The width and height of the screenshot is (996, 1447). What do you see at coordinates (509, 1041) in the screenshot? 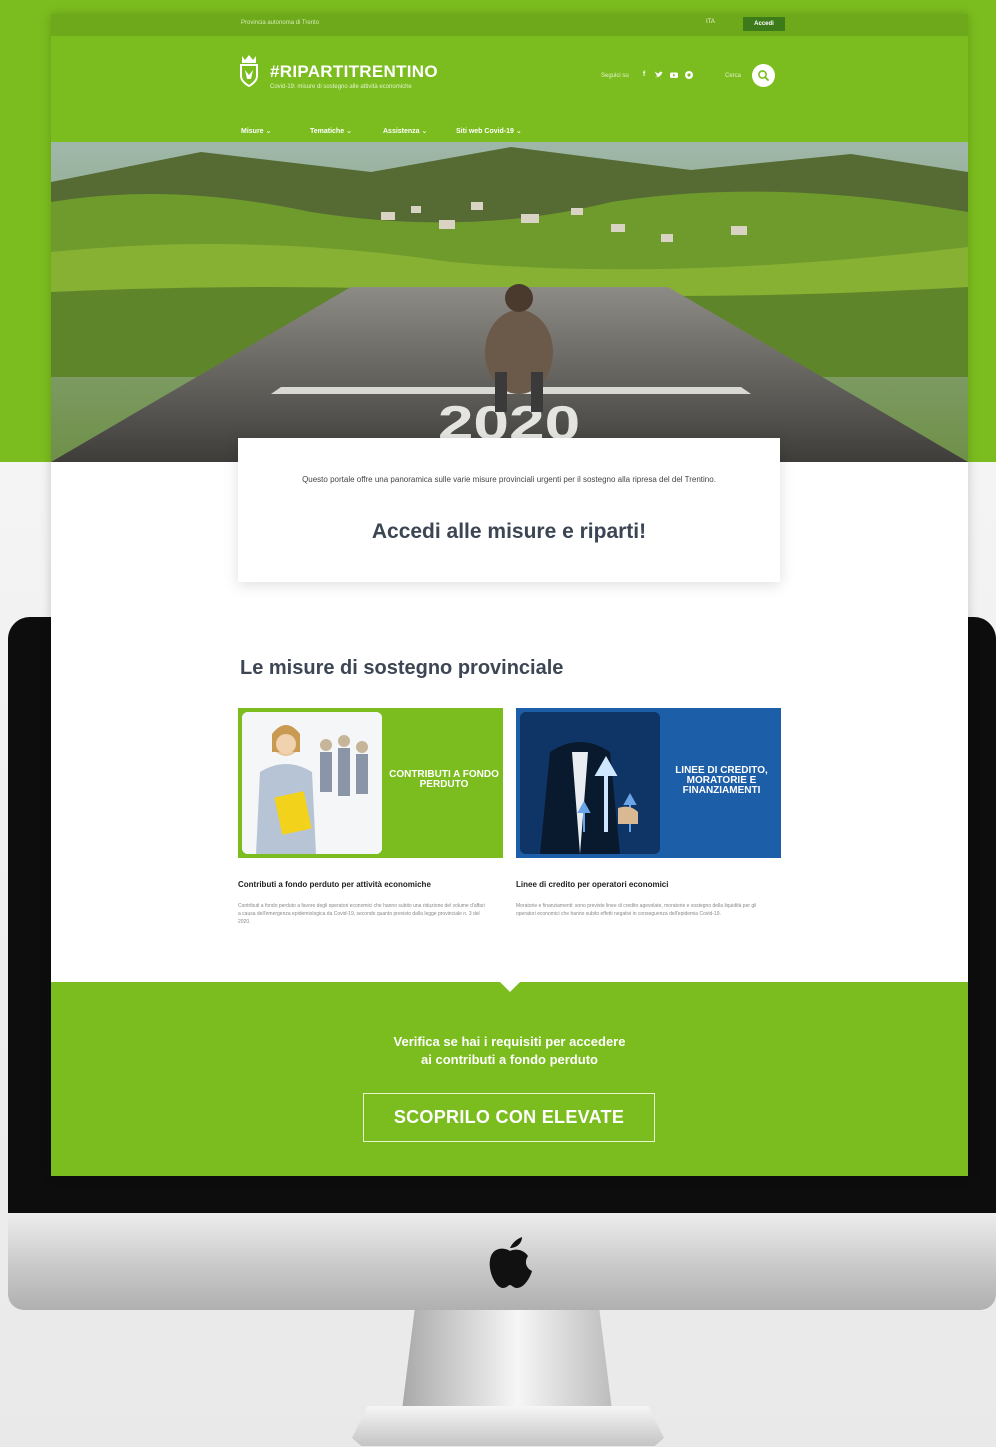
I see `cta-line-1: Verifica se hai i requisiti per accedere` at bounding box center [509, 1041].